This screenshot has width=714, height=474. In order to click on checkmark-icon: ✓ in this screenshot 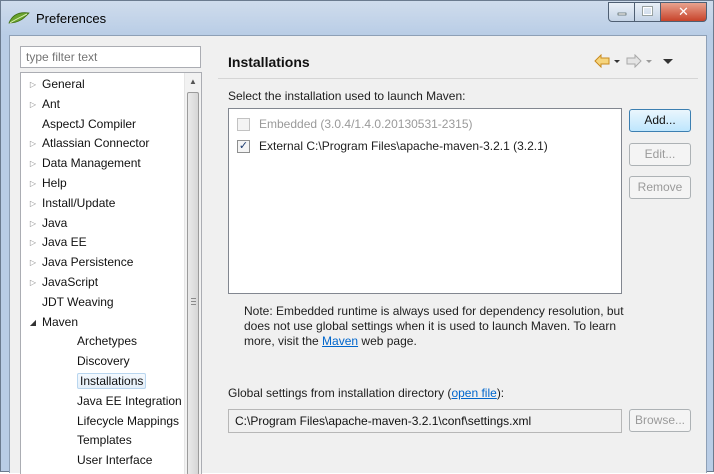, I will do `click(243, 146)`.